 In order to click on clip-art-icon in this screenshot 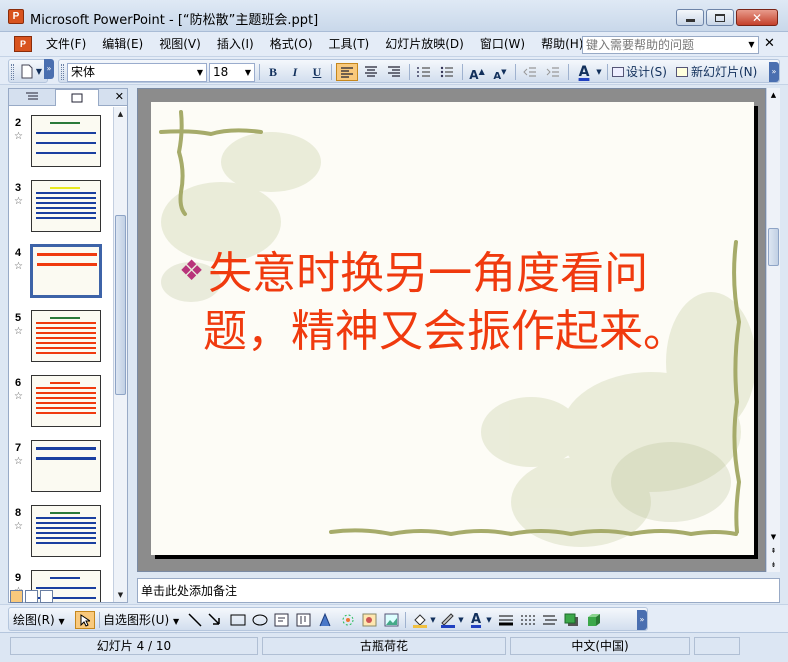, I will do `click(370, 620)`.